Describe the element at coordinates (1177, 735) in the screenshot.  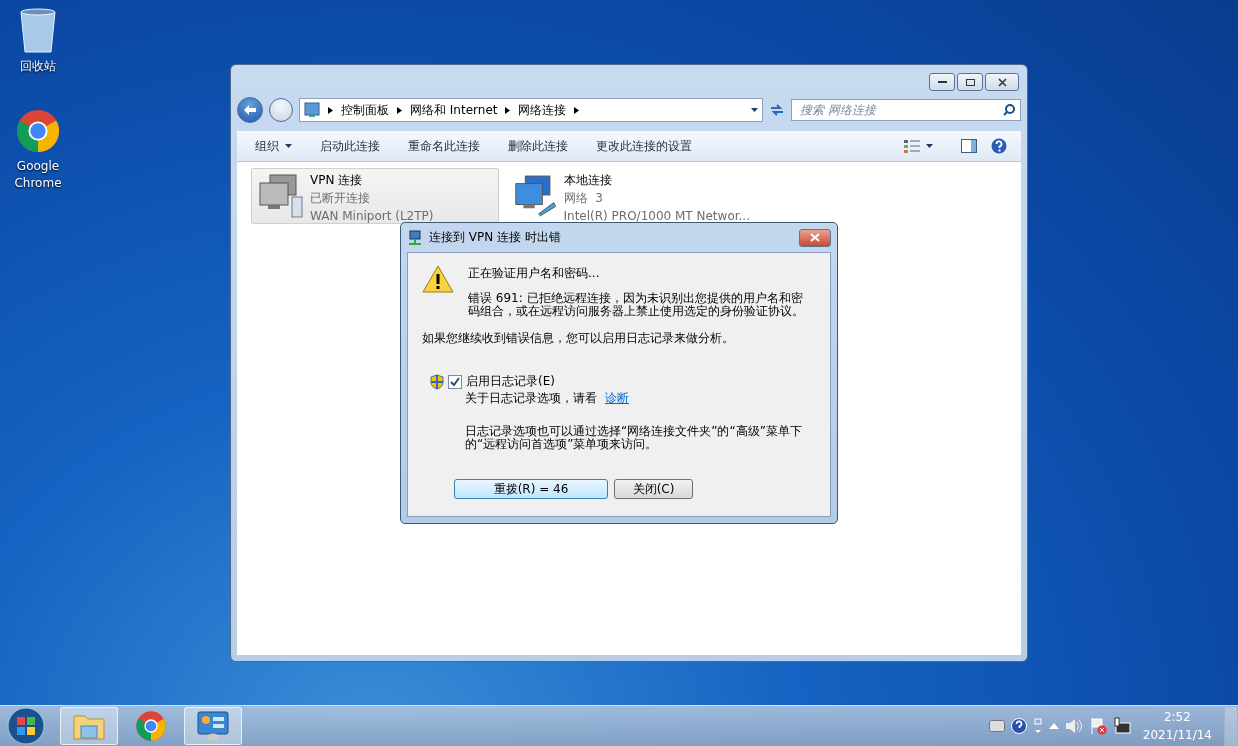
I see `clock-date: 2021/11/14` at that location.